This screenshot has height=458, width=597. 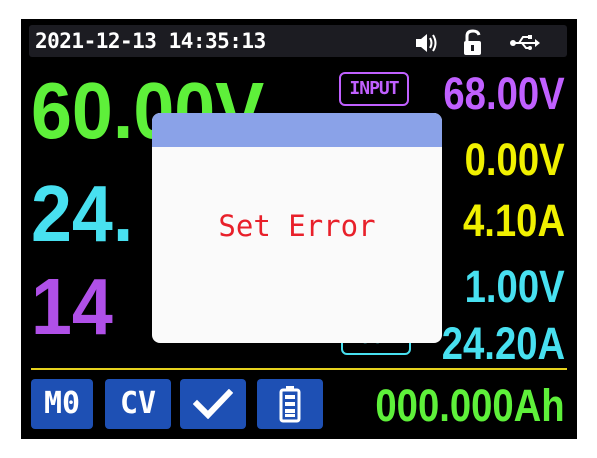 I want to click on output-current: 24., so click(x=82, y=213).